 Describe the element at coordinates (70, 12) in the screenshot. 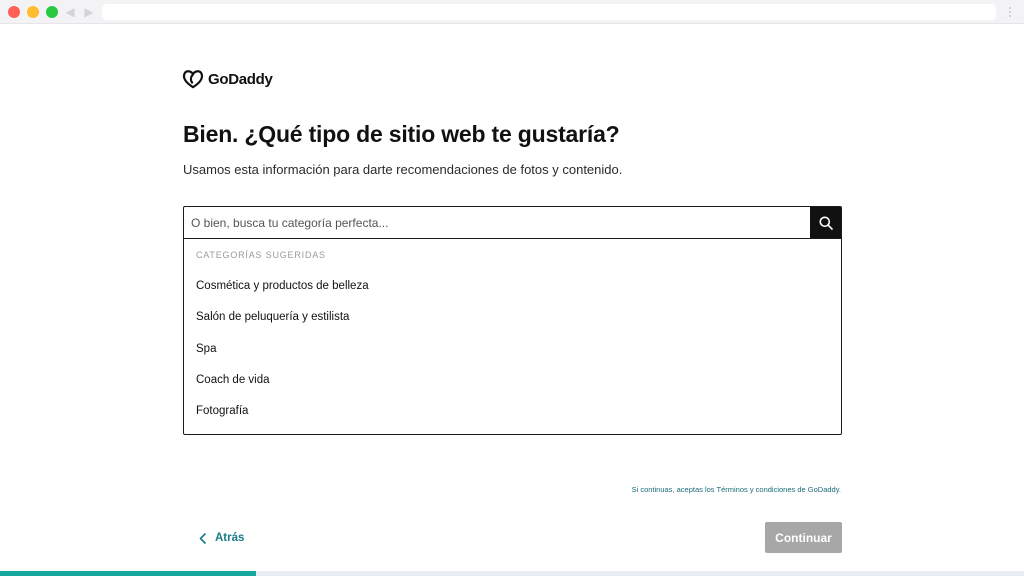

I see `browser-back-icon: ◀` at that location.